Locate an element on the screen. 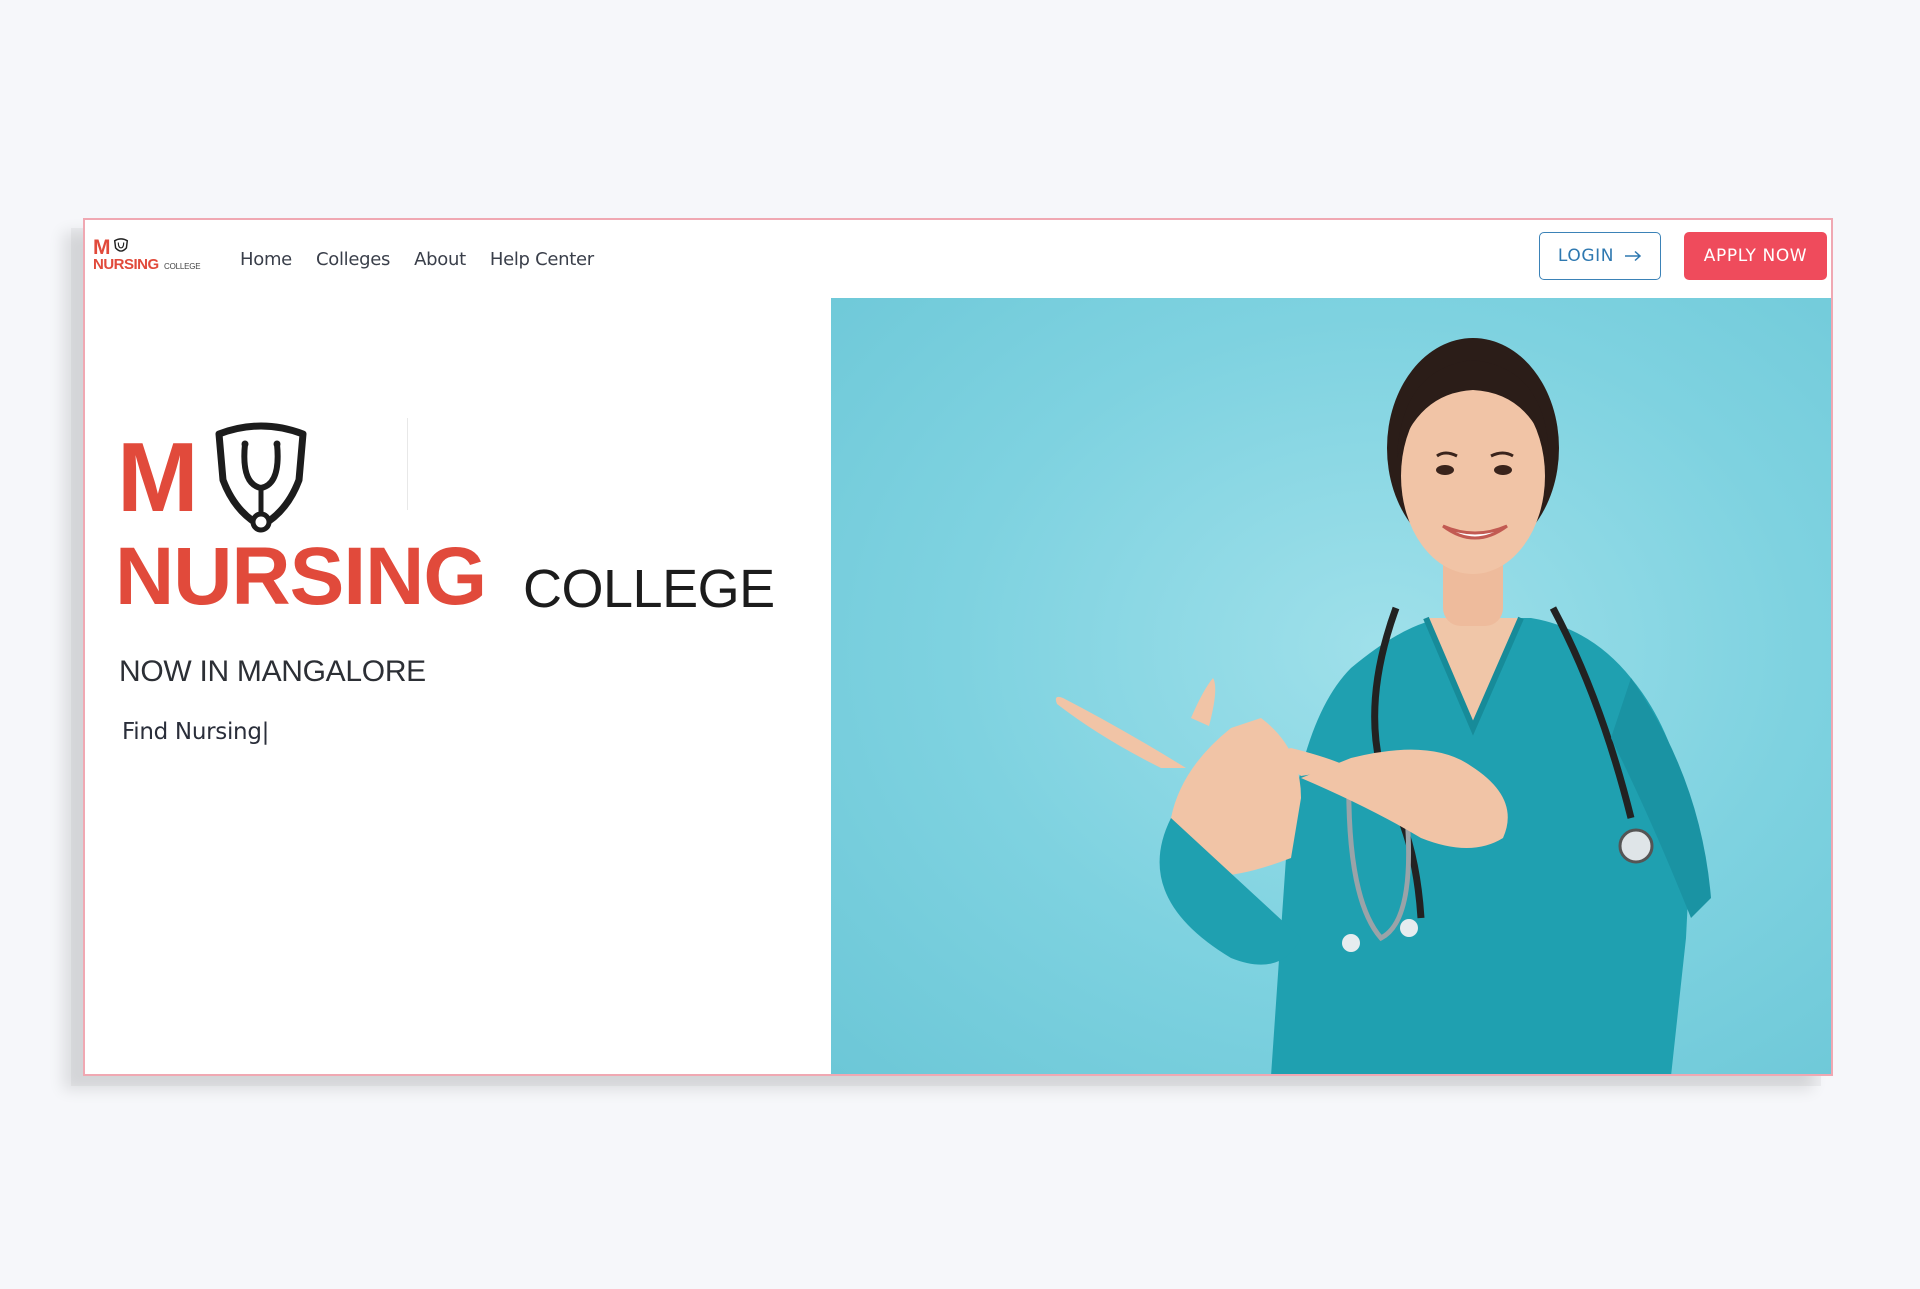 Image resolution: width=1920 pixels, height=1289 pixels. login-button: LOGIN is located at coordinates (1600, 256).